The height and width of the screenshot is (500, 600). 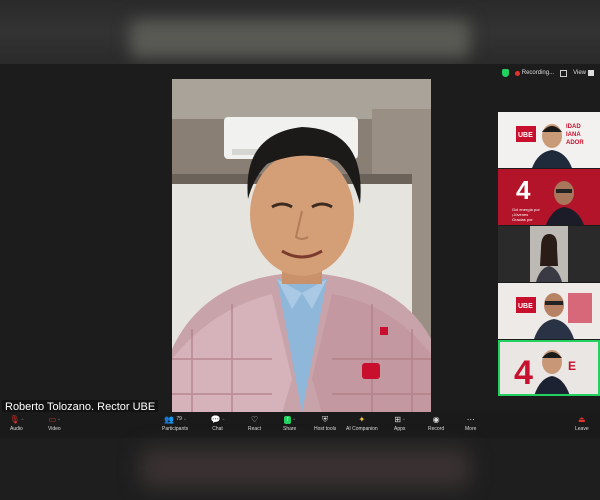 I want to click on leave-button: ⏏ Leave, so click(x=582, y=423).